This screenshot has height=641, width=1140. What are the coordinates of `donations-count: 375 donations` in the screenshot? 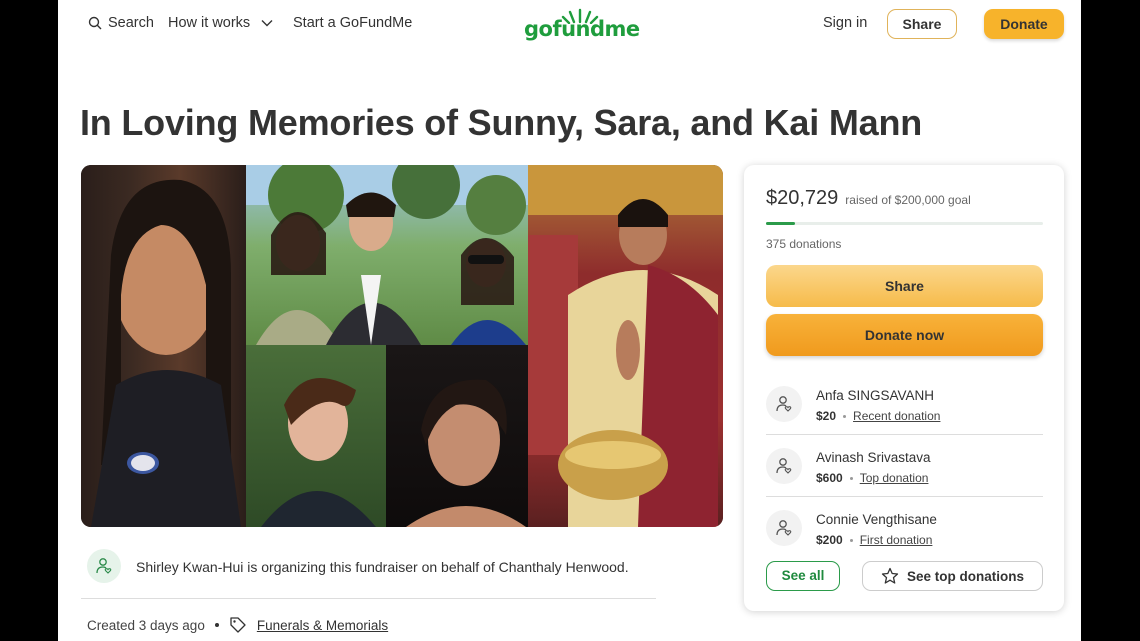 It's located at (804, 244).